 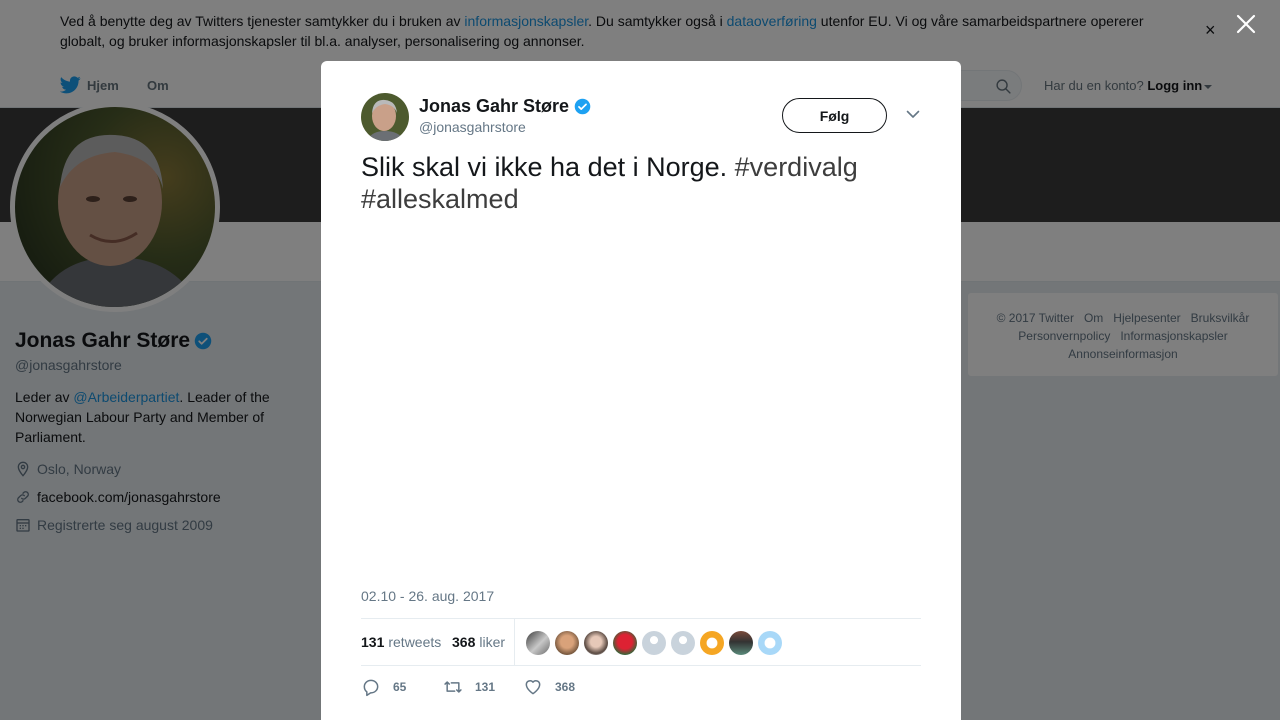 I want to click on retweets-stat: 131 retweets, so click(x=401, y=642).